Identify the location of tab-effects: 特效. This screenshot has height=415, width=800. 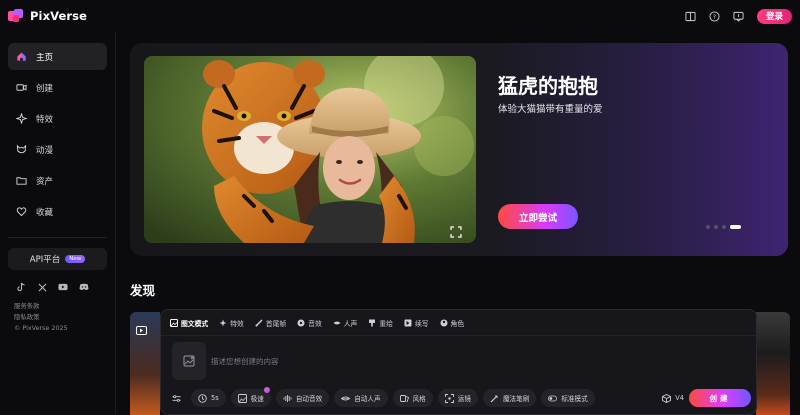
(231, 323).